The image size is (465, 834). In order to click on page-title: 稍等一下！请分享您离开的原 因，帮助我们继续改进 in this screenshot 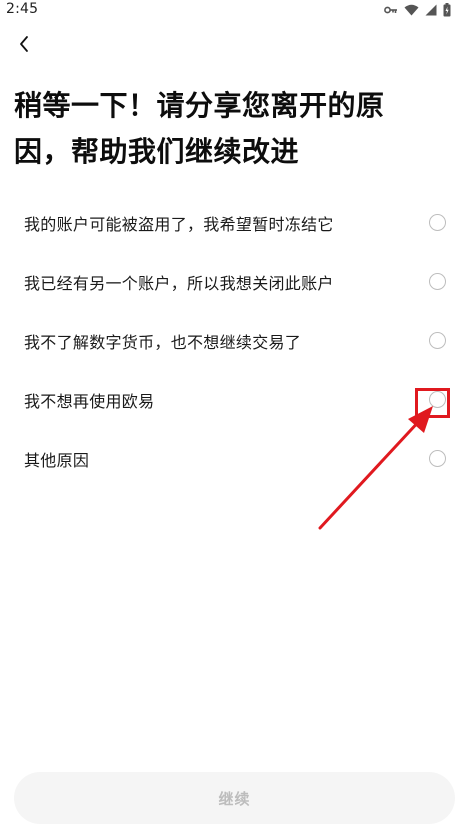, I will do `click(214, 129)`.